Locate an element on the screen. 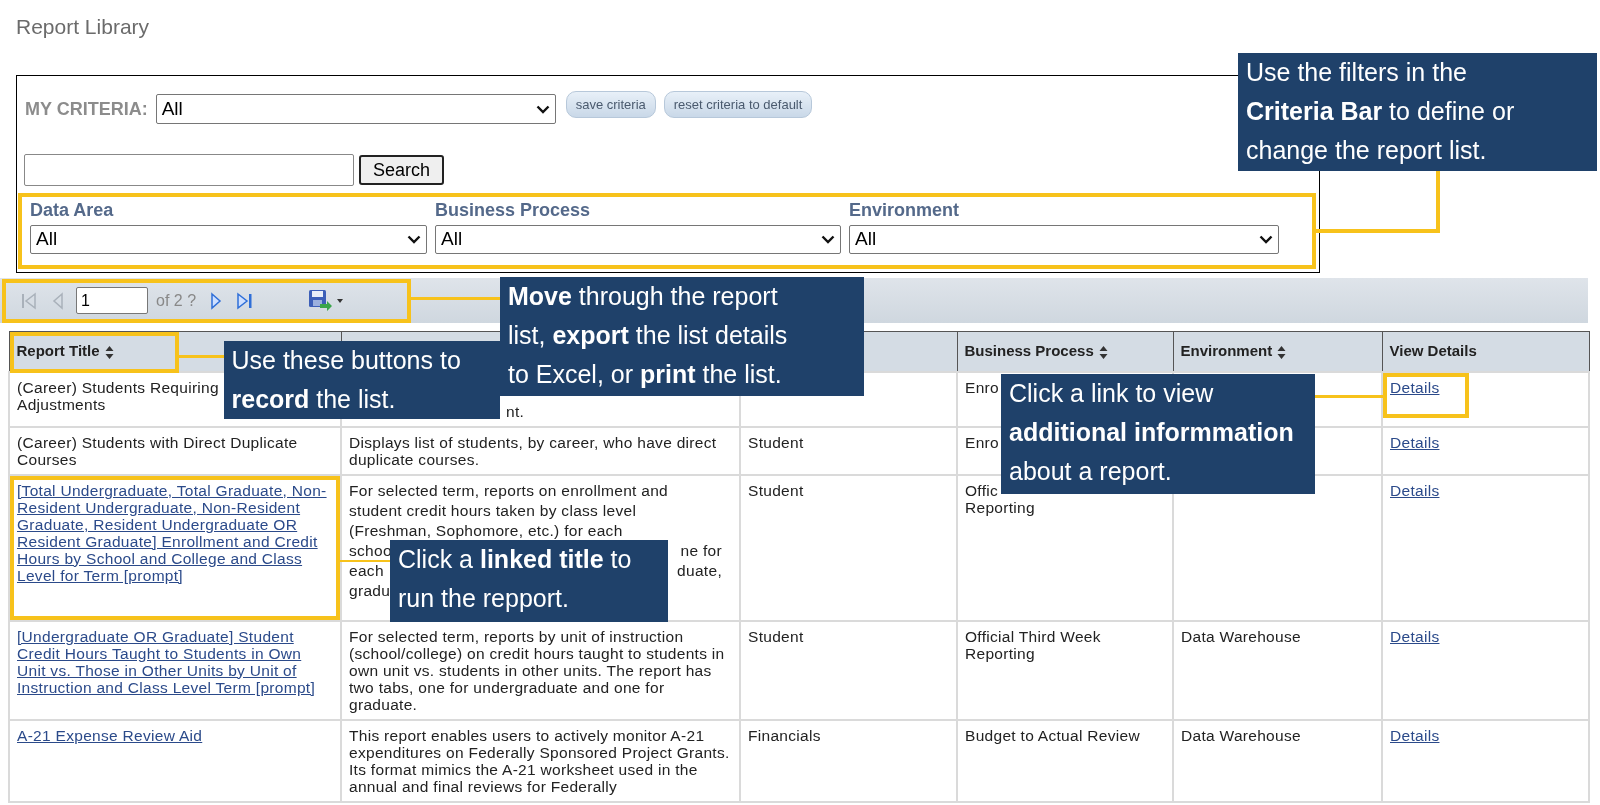 The height and width of the screenshot is (805, 1600). table-text: schoo is located at coordinates (370, 550).